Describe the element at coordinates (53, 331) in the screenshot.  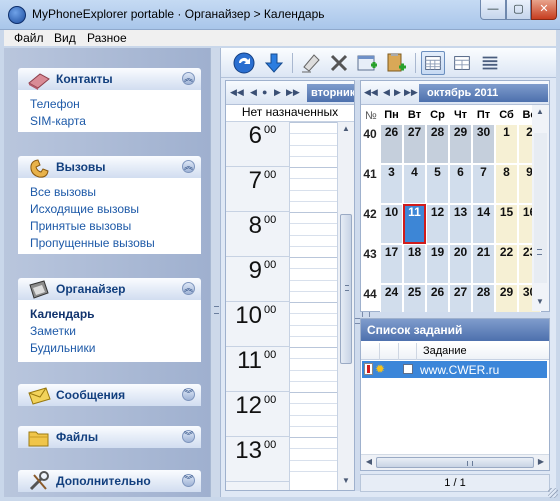
I see `sidebar-item-notes: Заметки` at that location.